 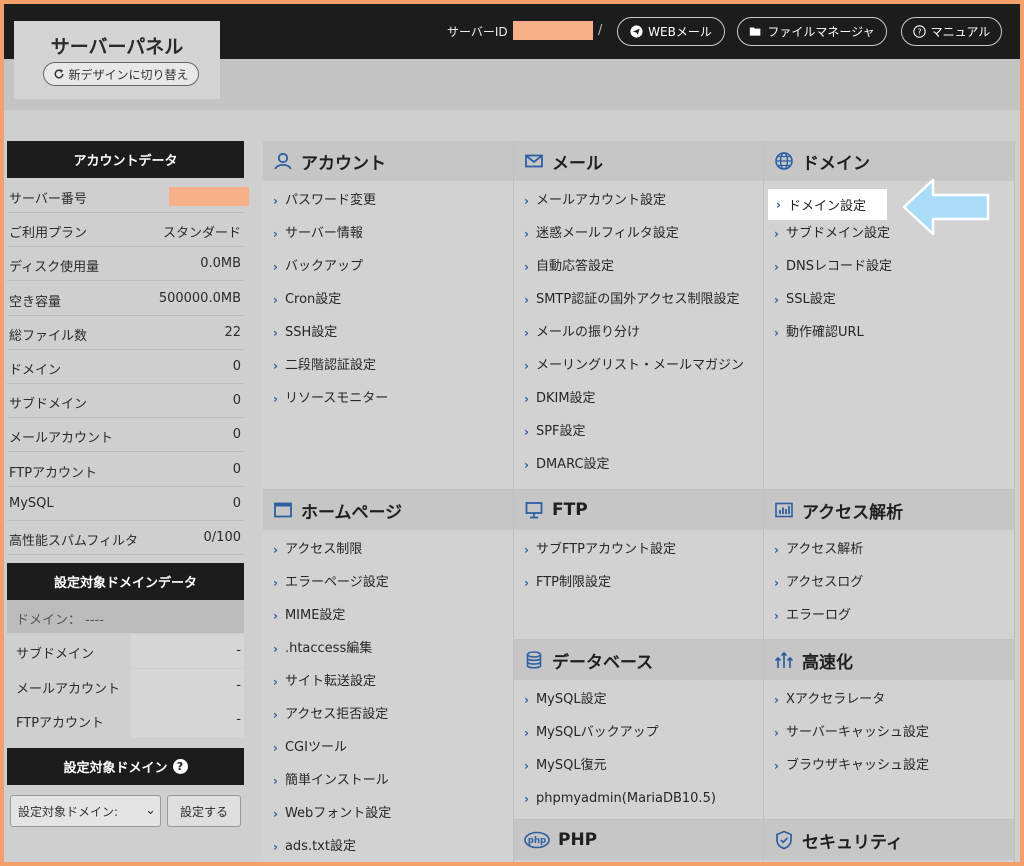 I want to click on domain-settings-link: › ドメイン設定, so click(x=827, y=204).